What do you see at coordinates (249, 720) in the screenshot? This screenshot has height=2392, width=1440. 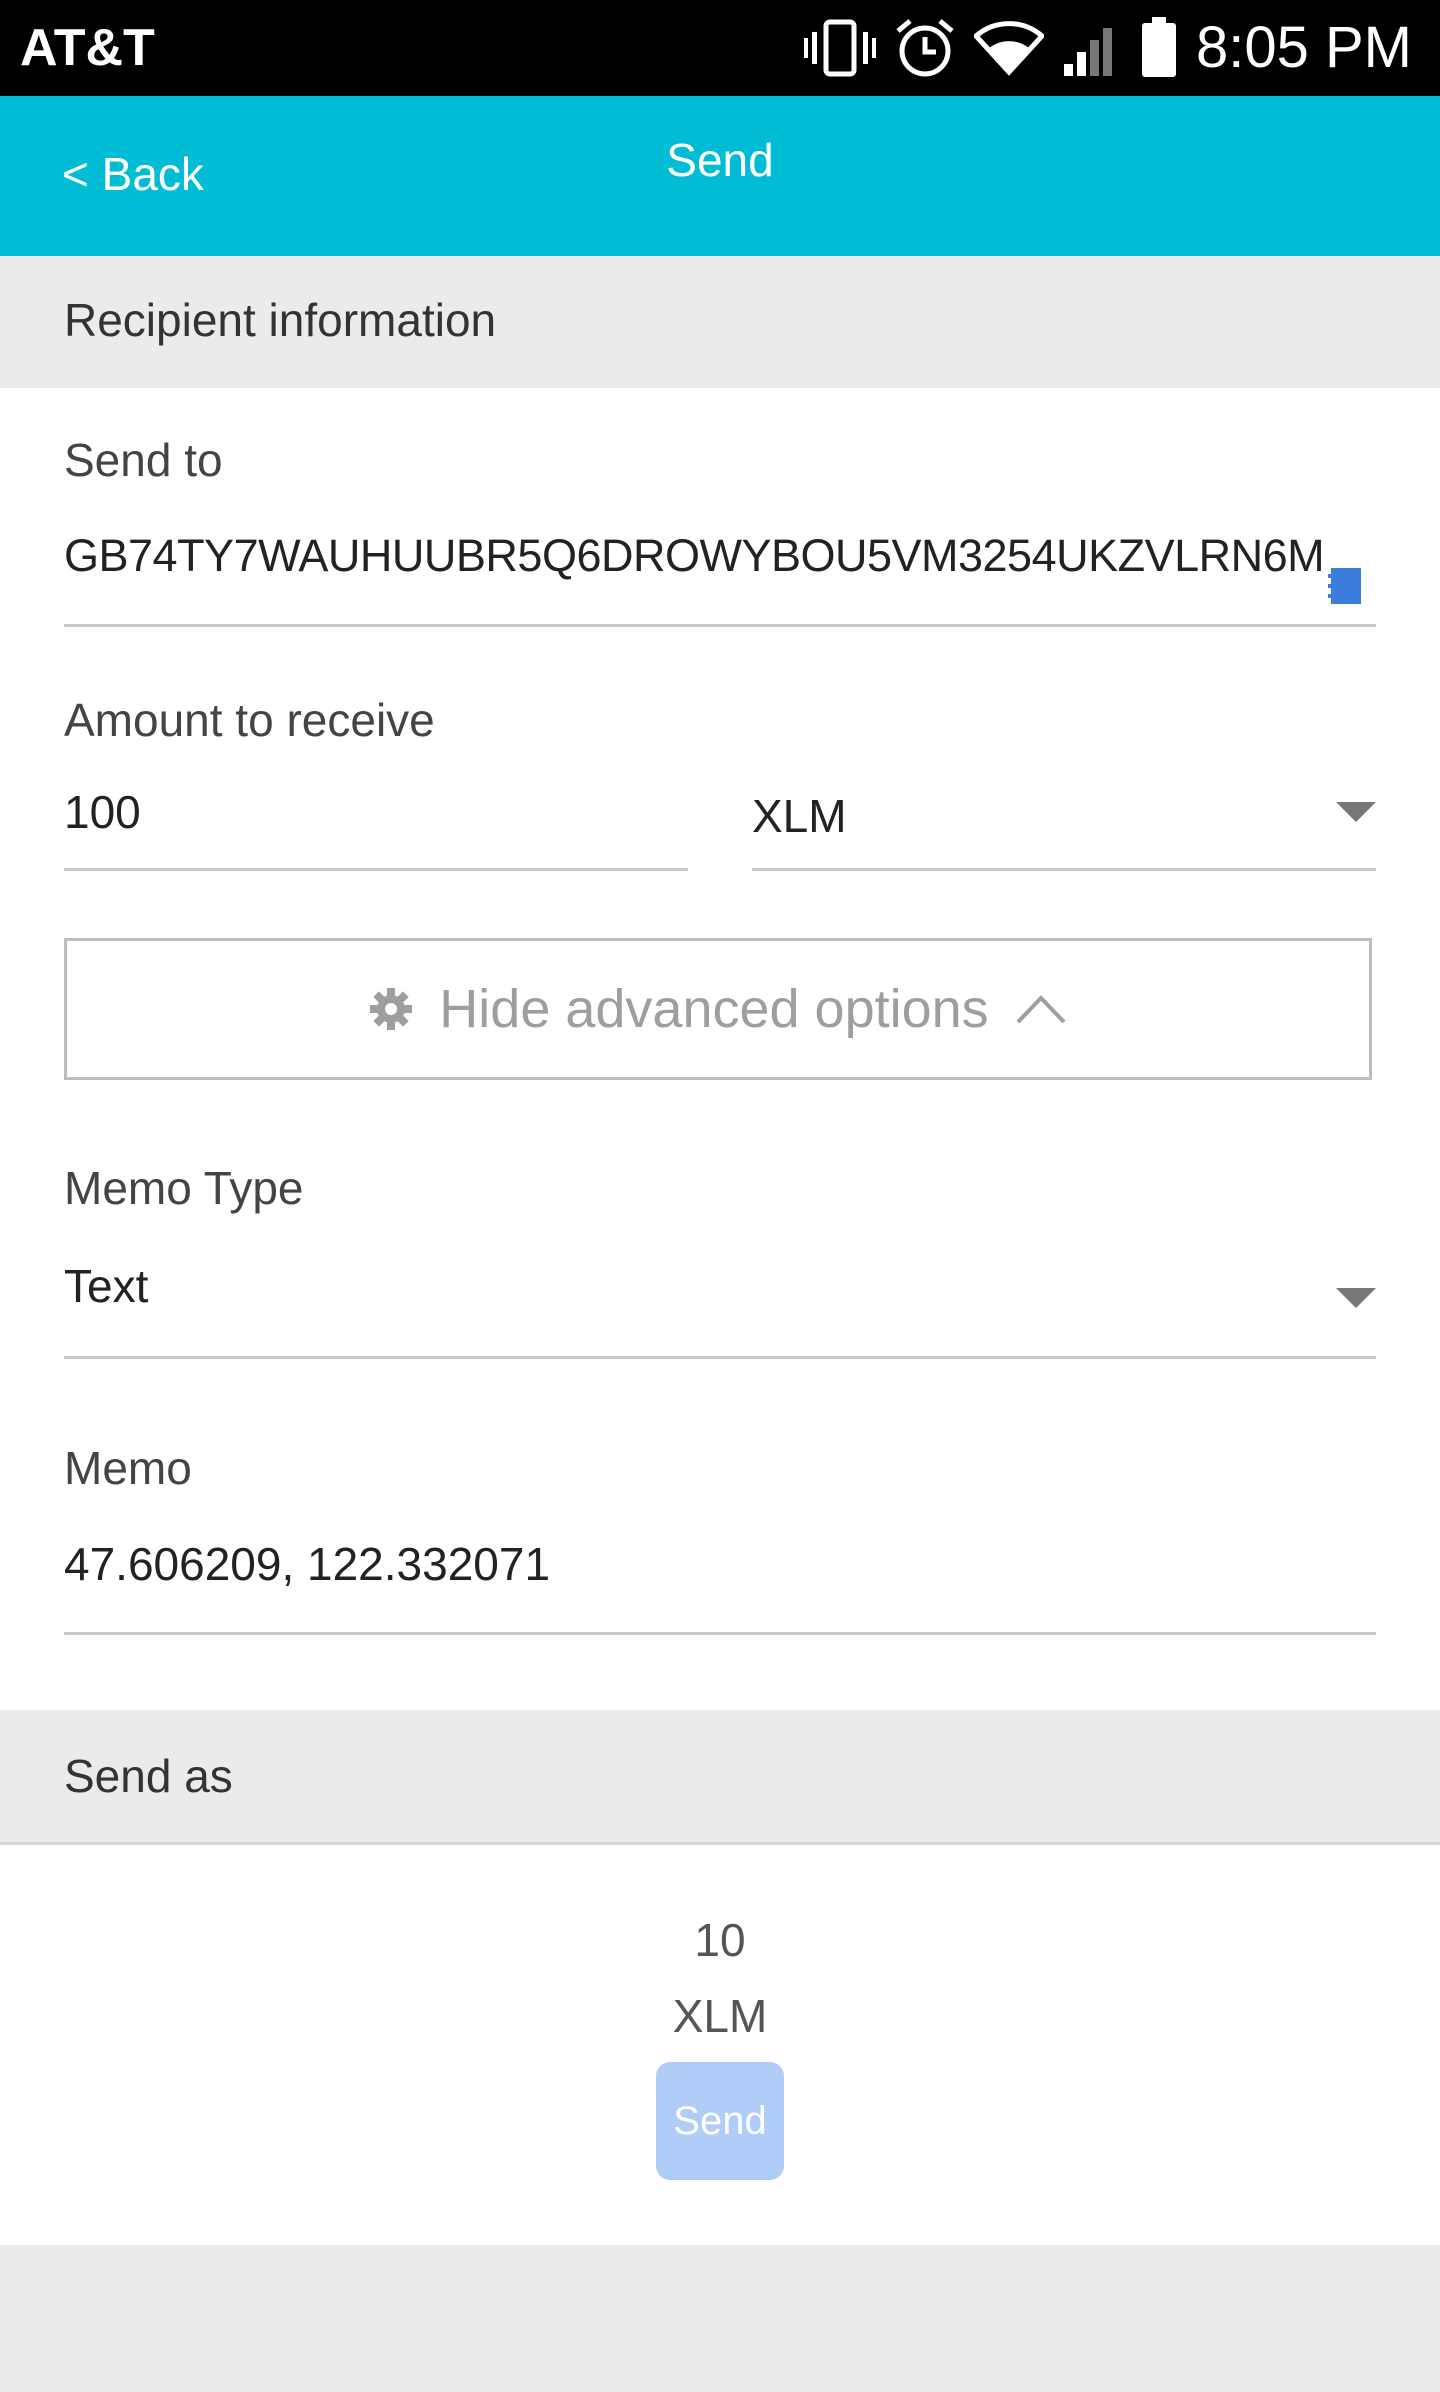 I see `amount-label: Amount to receive` at bounding box center [249, 720].